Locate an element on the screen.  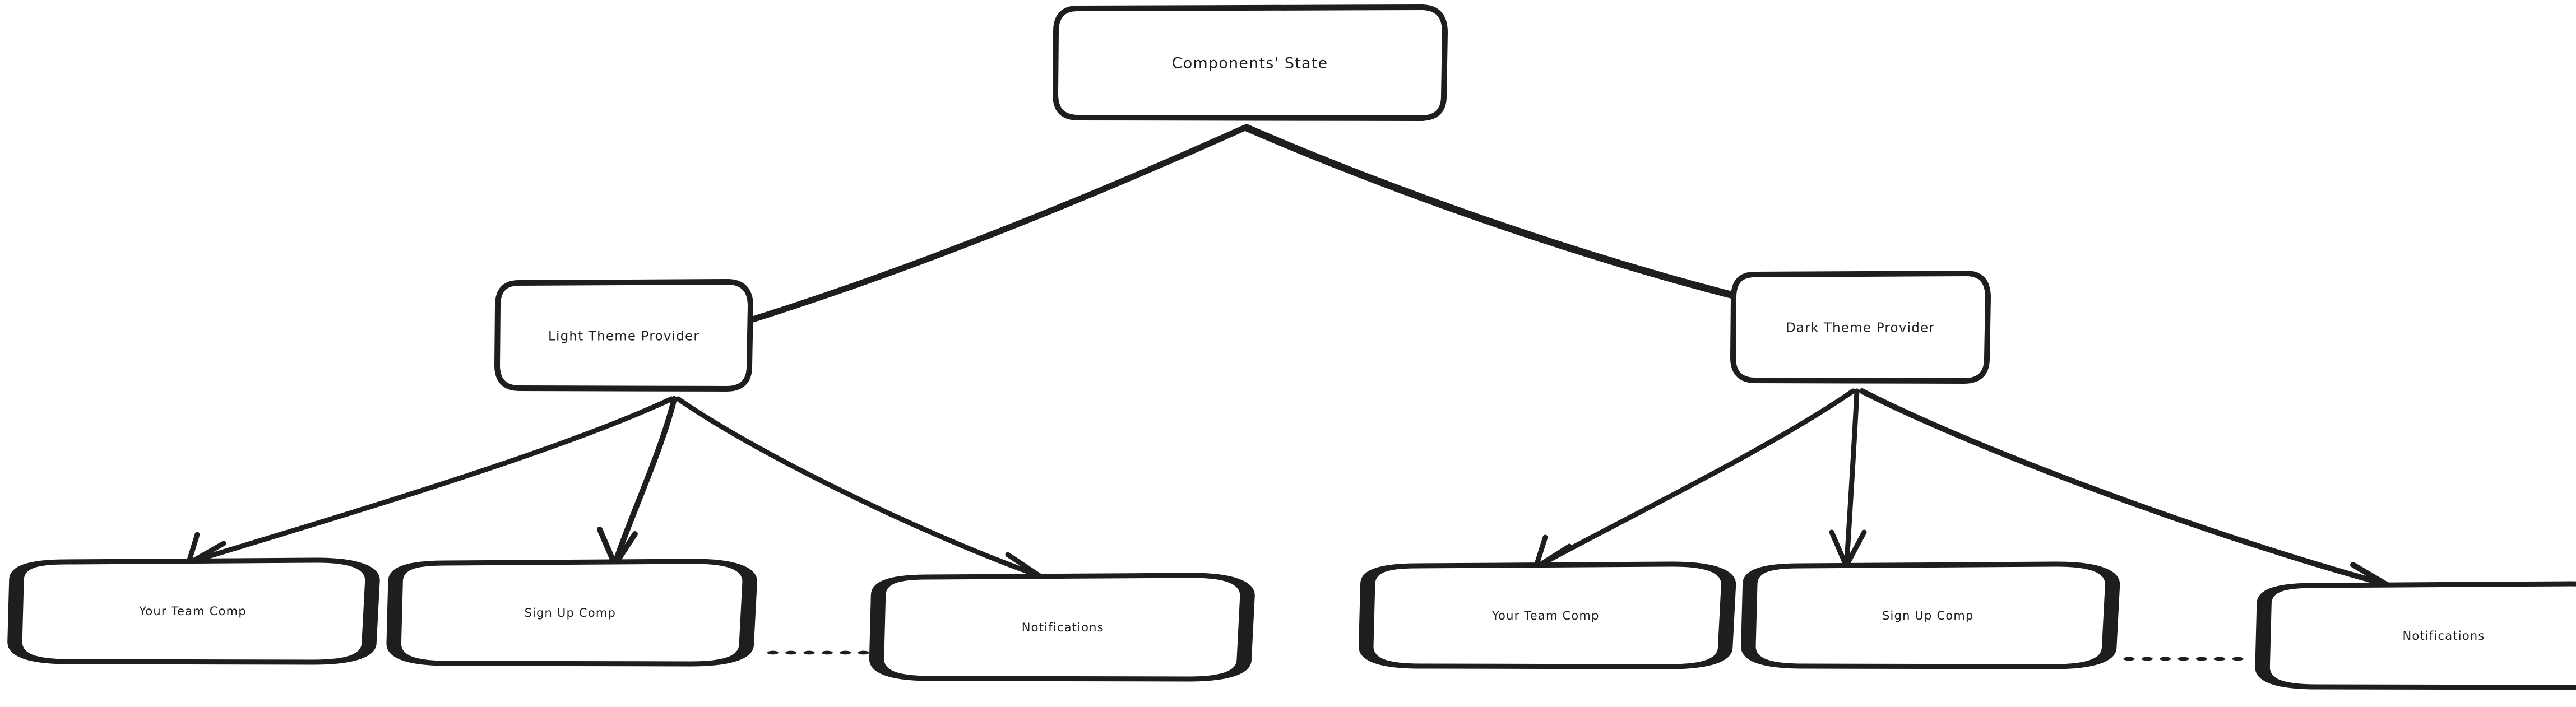
node-label-light-your-team-comp: Your Team Comp is located at coordinates (192, 611).